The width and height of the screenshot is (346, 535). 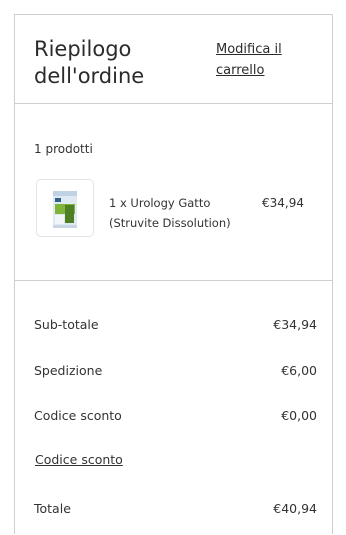 I want to click on product-name: 1 x Urology Gatto (Struvite Dissolution), so click(x=170, y=213).